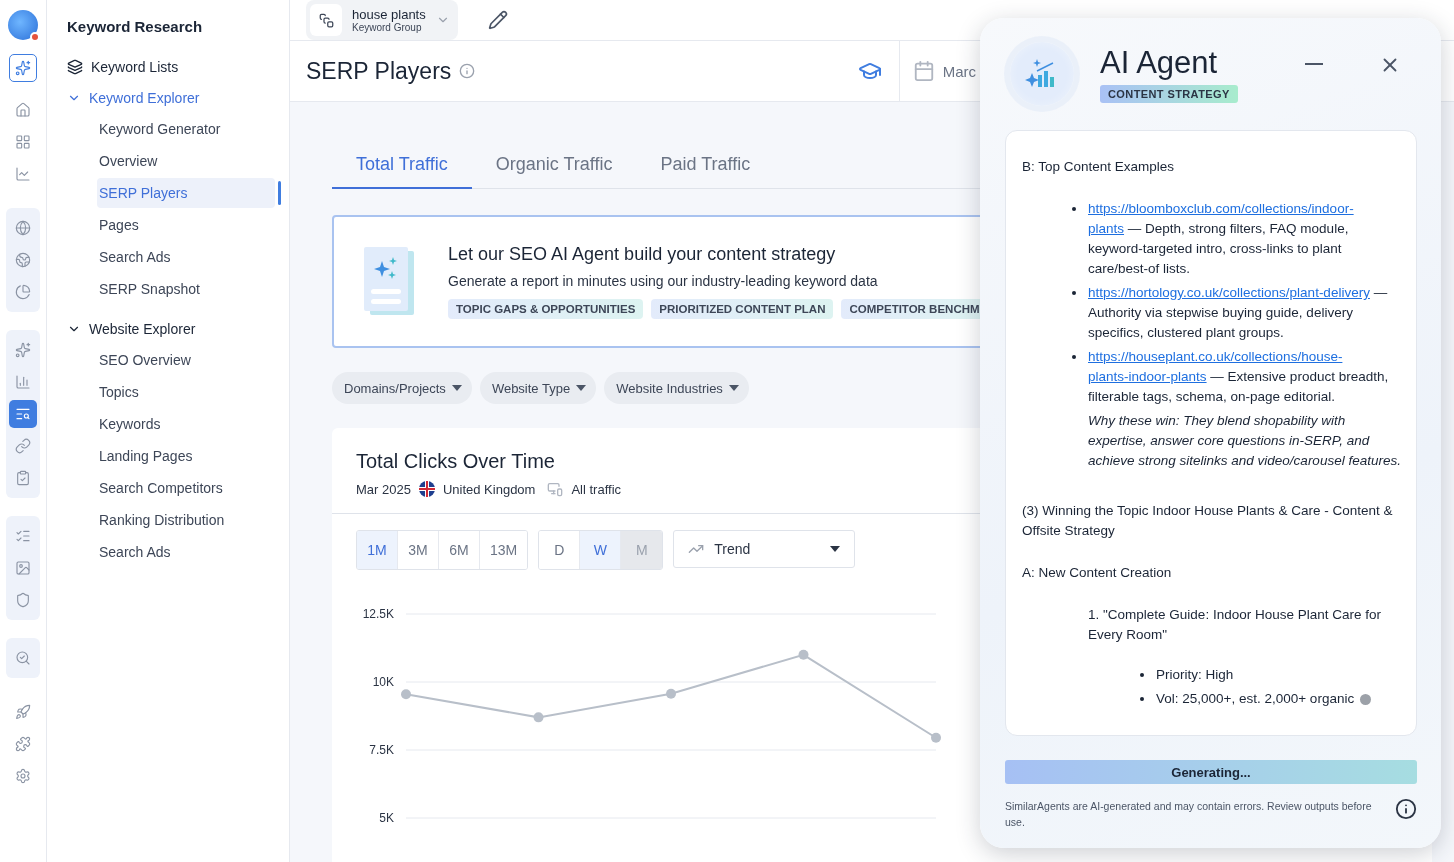 The width and height of the screenshot is (1454, 862). I want to click on checklist-icon, so click(23, 536).